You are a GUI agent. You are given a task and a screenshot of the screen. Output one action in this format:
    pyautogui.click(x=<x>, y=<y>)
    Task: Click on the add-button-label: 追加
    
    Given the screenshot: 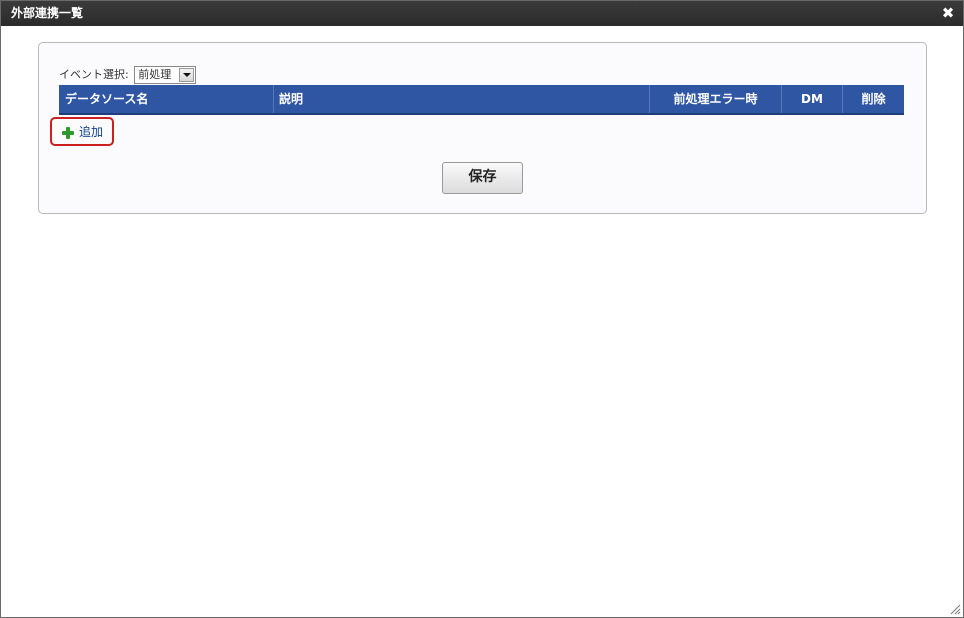 What is the action you would take?
    pyautogui.click(x=91, y=132)
    